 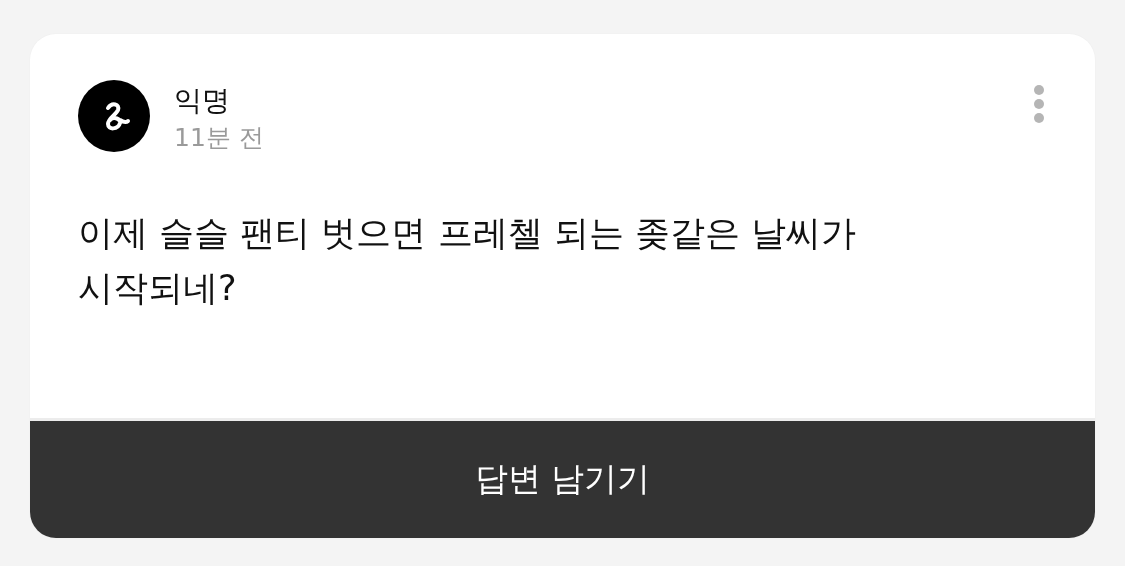 I want to click on author-name: 익명, so click(x=202, y=101).